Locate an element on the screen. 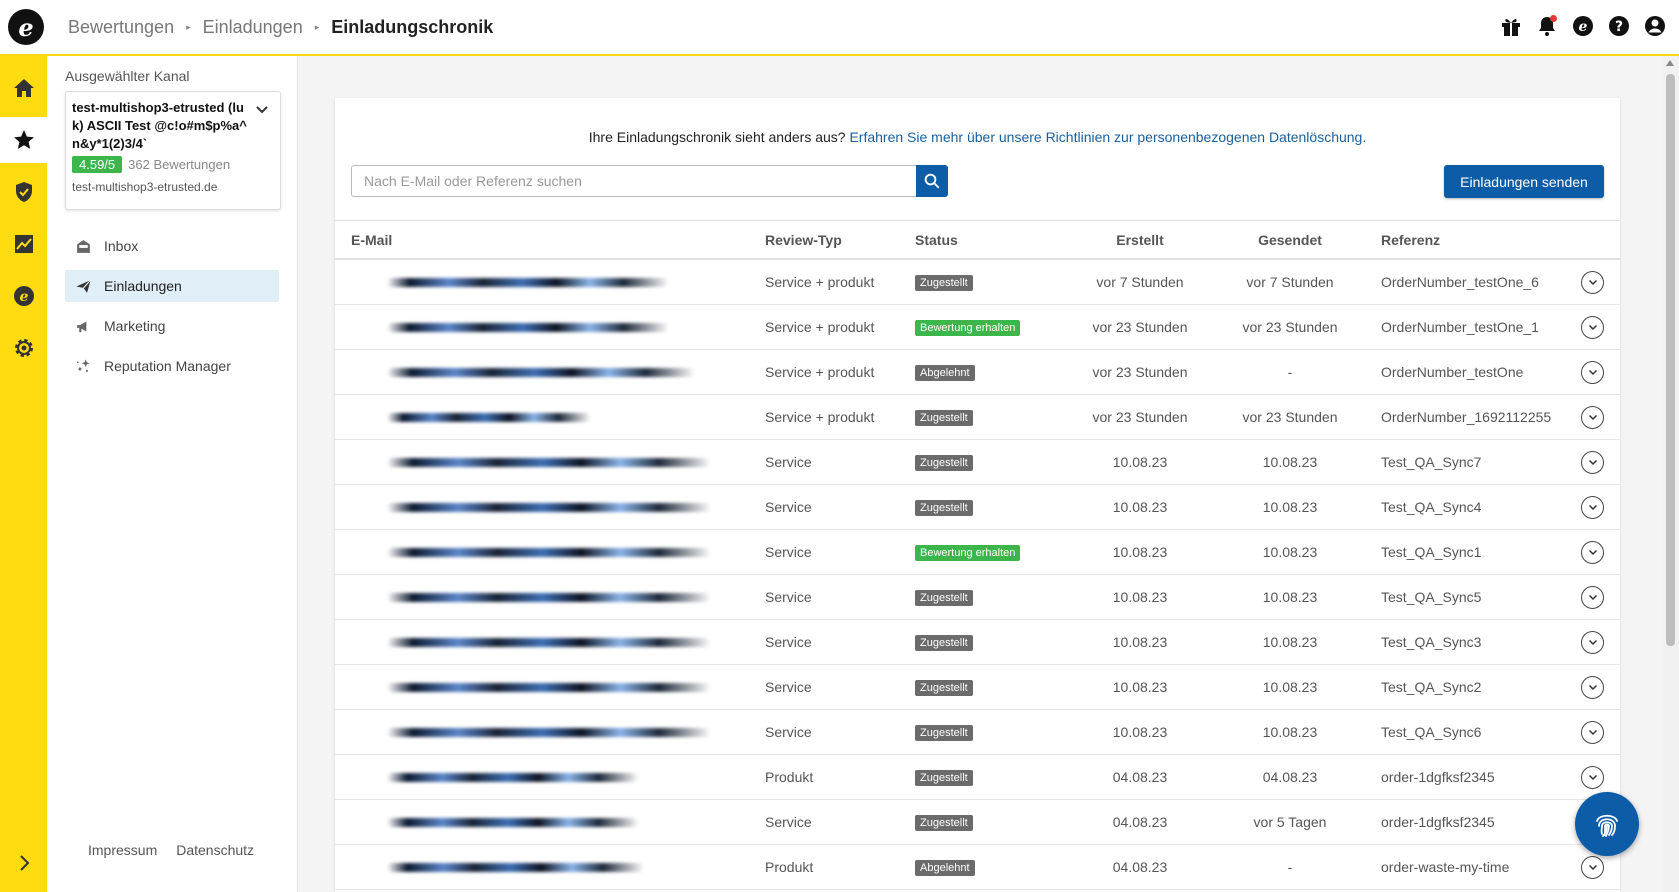  search-input is located at coordinates (633, 181).